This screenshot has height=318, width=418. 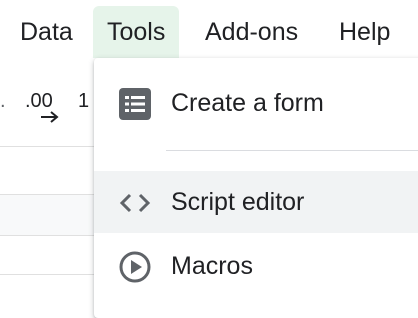 What do you see at coordinates (135, 267) in the screenshot?
I see `play-circle-icon` at bounding box center [135, 267].